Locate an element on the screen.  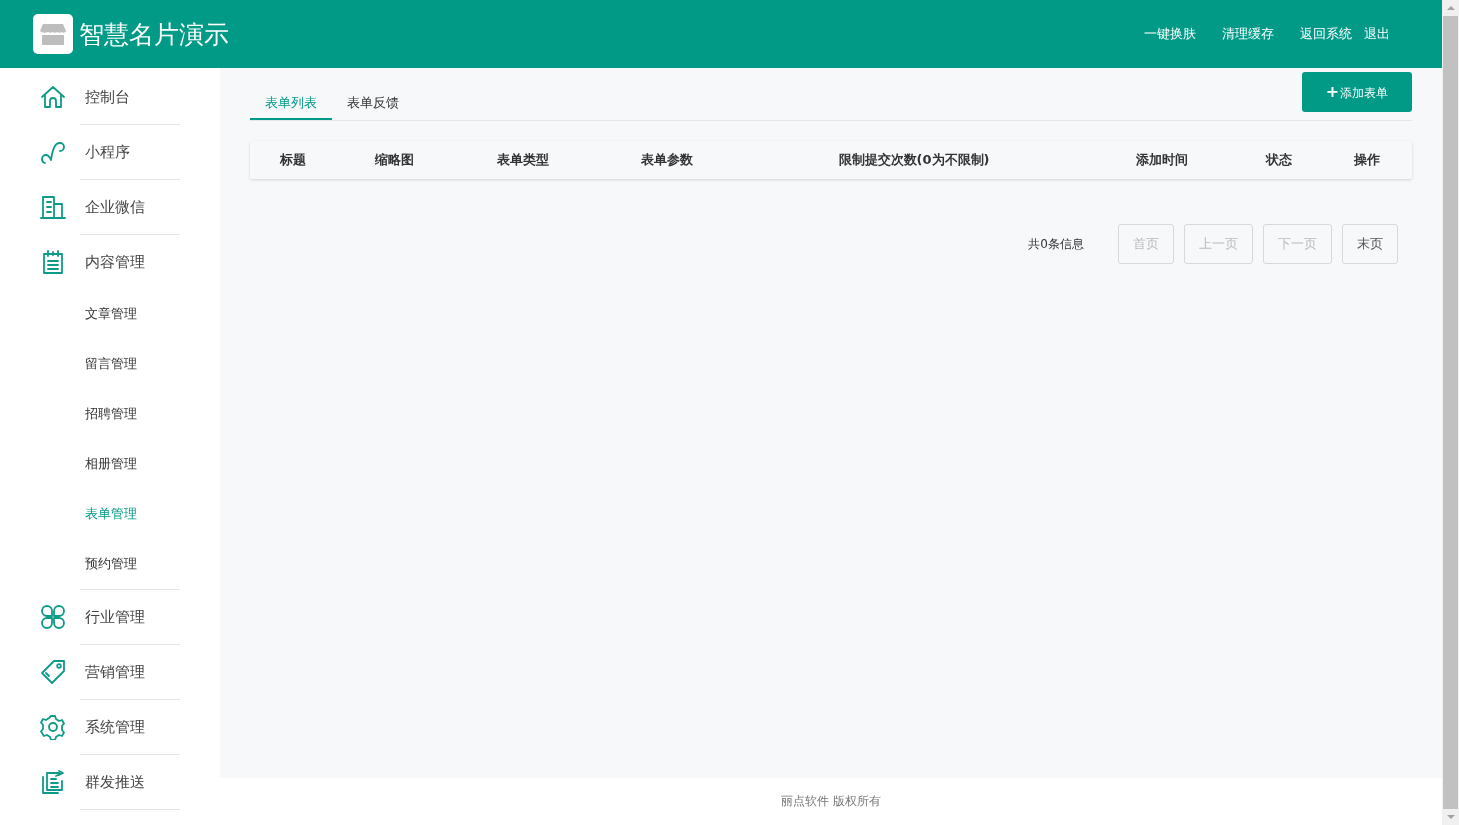
nav-subitem: 招聘管理 is located at coordinates (110, 414).